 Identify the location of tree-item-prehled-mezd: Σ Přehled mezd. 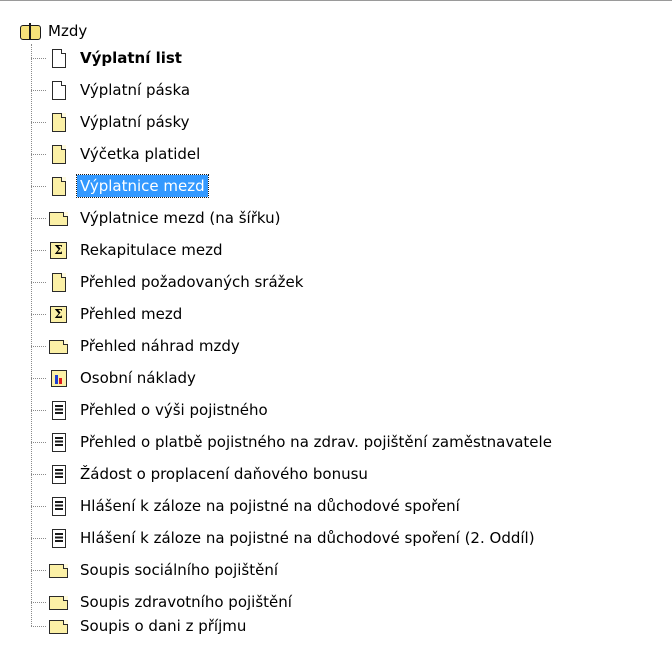
(108, 314).